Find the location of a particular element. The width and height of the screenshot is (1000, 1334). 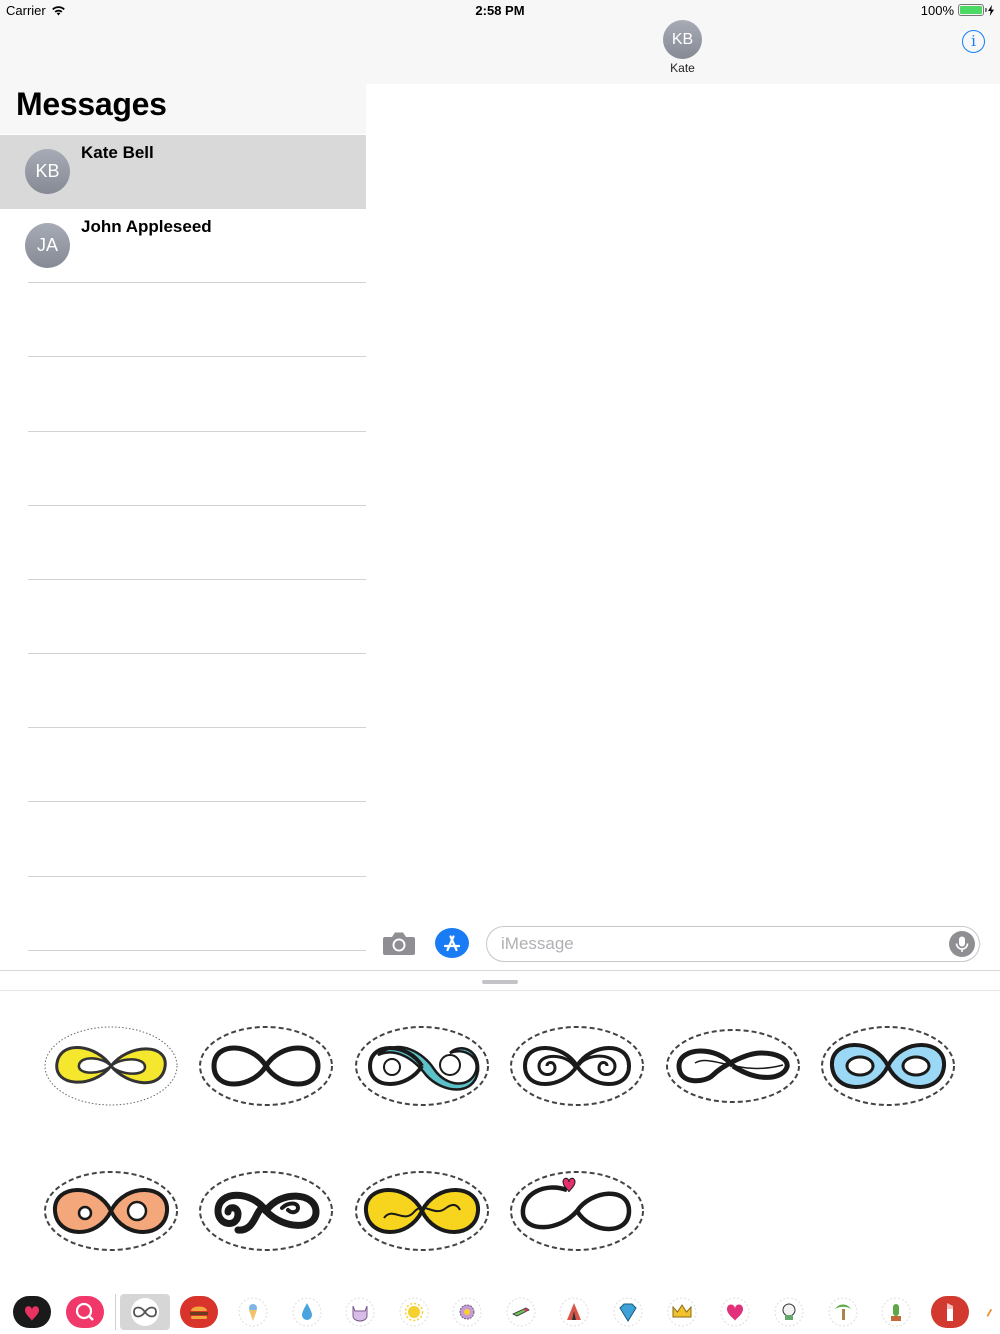

avatar: JA is located at coordinates (47, 245).